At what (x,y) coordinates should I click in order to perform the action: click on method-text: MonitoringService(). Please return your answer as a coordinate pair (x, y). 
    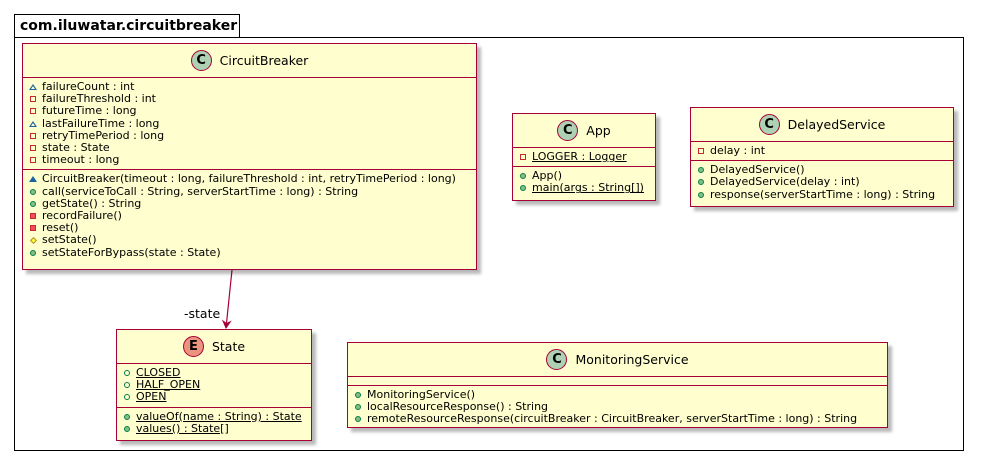
    Looking at the image, I should click on (421, 395).